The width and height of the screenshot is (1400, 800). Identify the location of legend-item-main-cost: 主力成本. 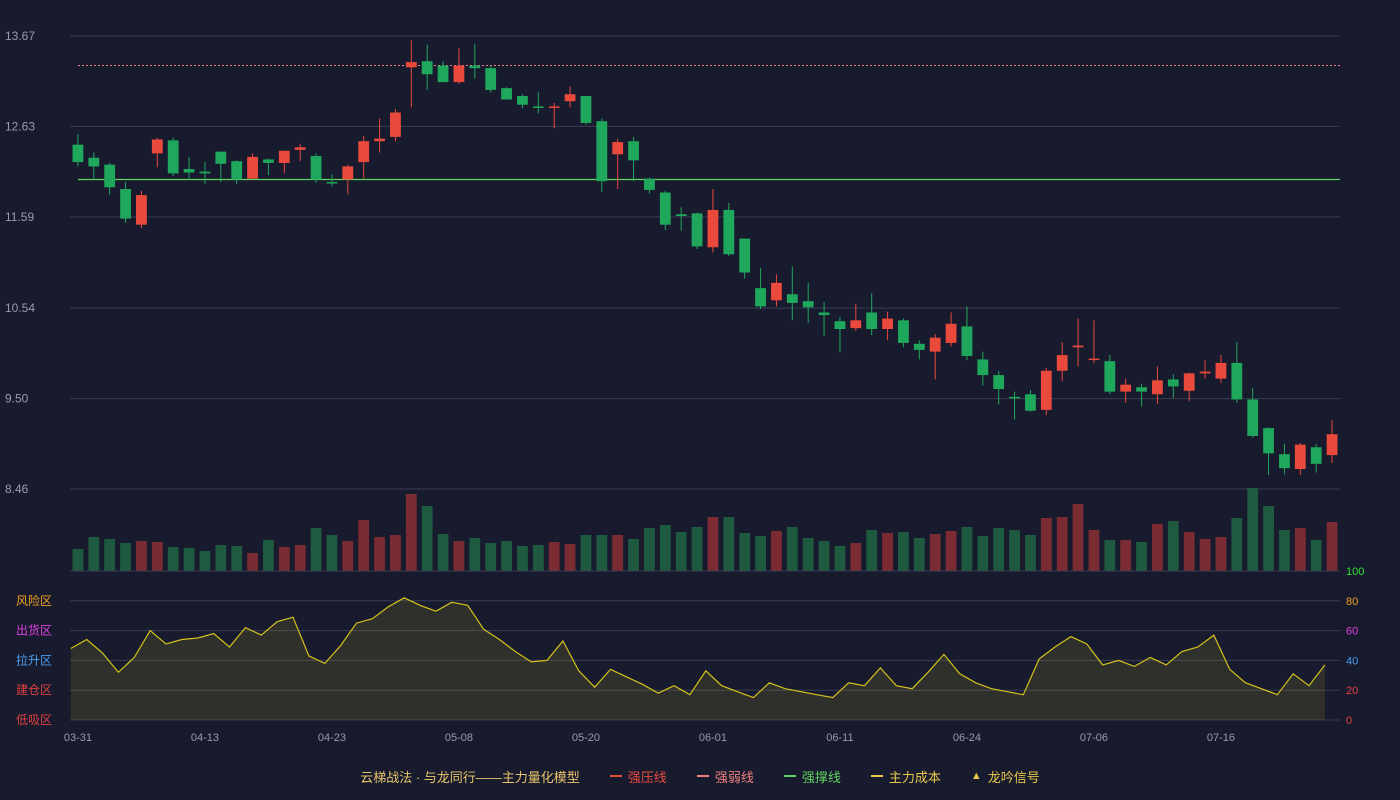
(905, 776).